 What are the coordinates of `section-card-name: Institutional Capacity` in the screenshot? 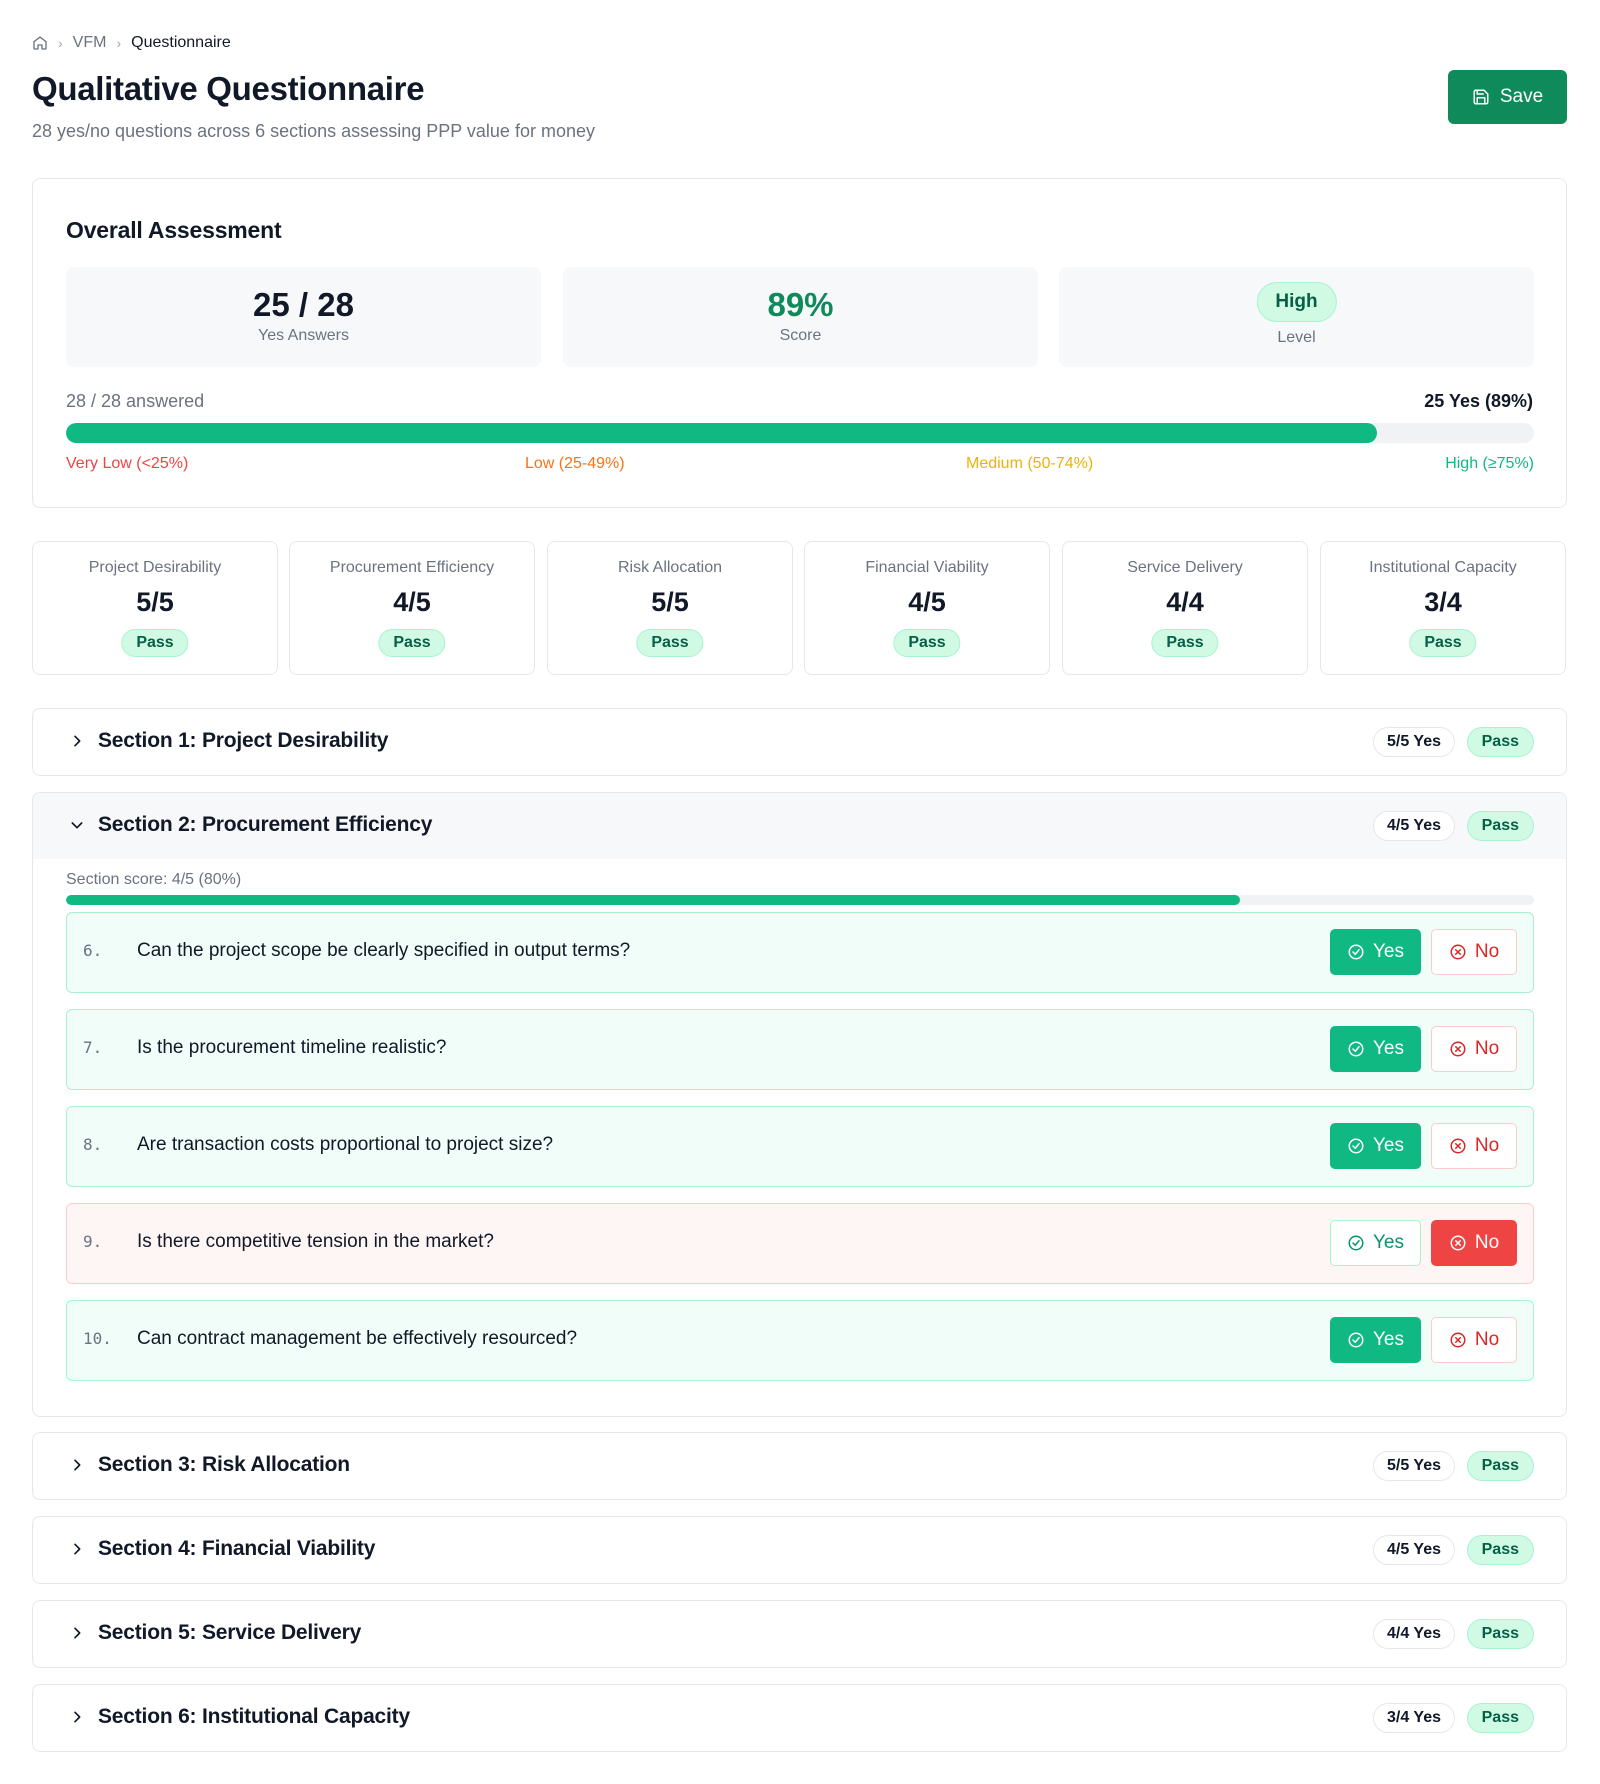 It's located at (1443, 567).